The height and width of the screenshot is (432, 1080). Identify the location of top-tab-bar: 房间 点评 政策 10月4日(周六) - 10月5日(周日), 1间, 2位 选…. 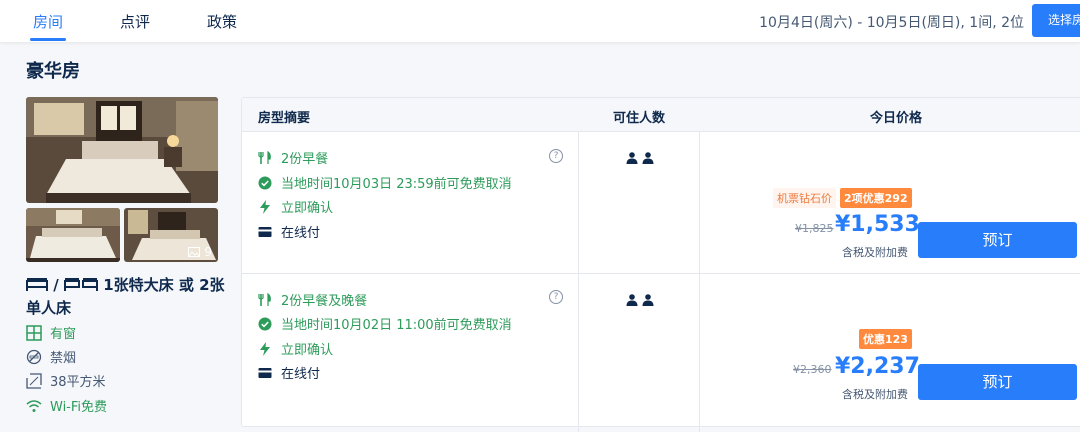
(540, 21).